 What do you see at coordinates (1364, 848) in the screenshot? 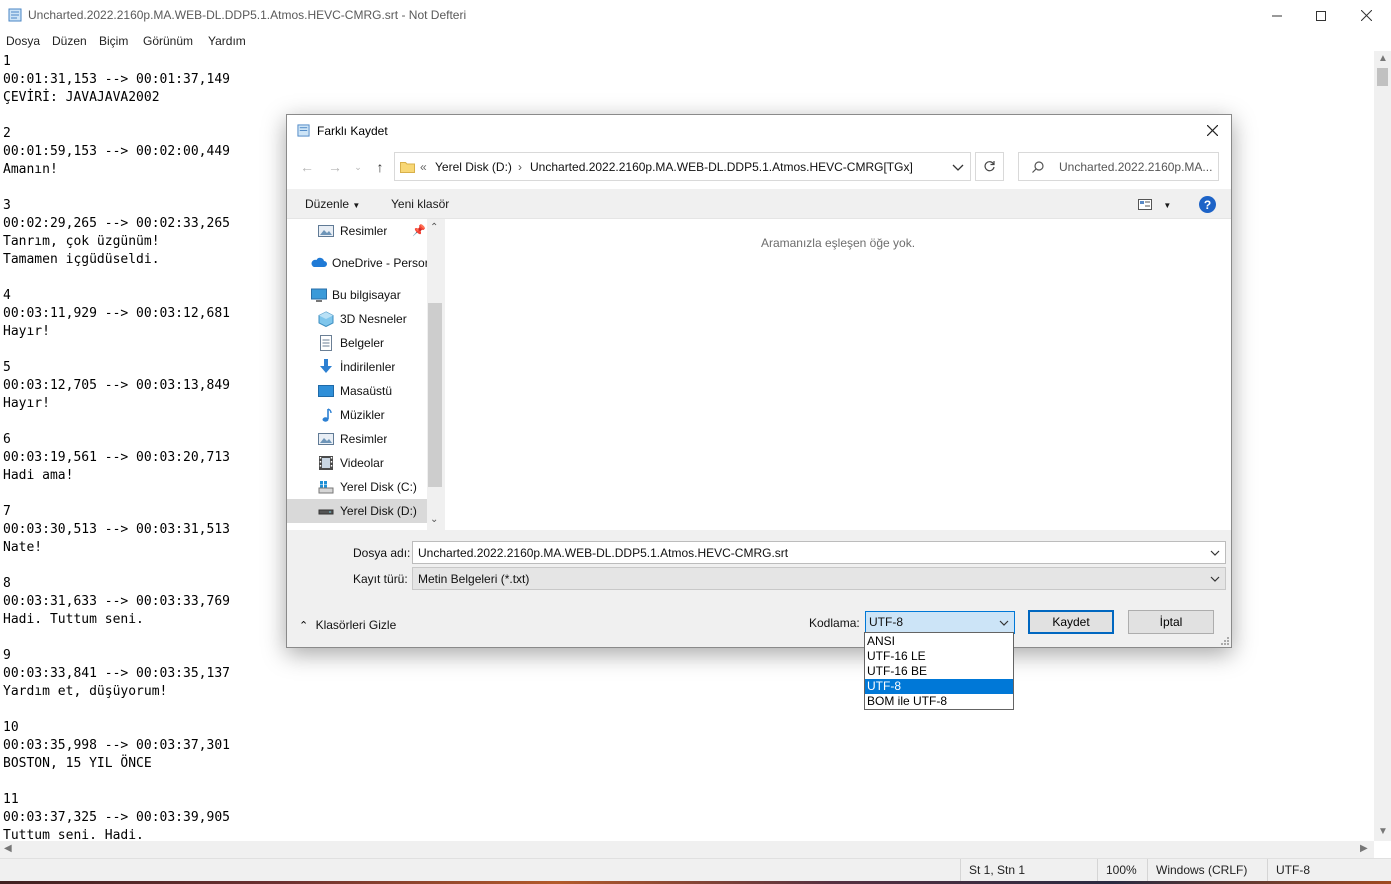
I see `scroll-right-icon: ▶` at bounding box center [1364, 848].